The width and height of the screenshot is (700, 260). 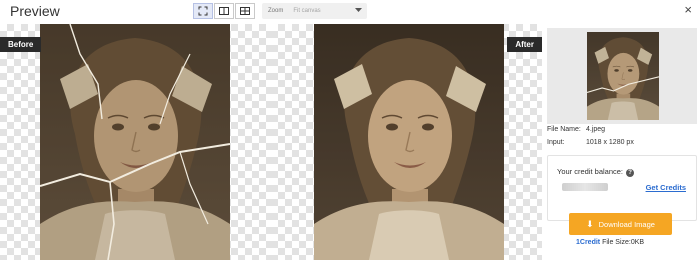 What do you see at coordinates (21, 44) in the screenshot?
I see `before-label: Before` at bounding box center [21, 44].